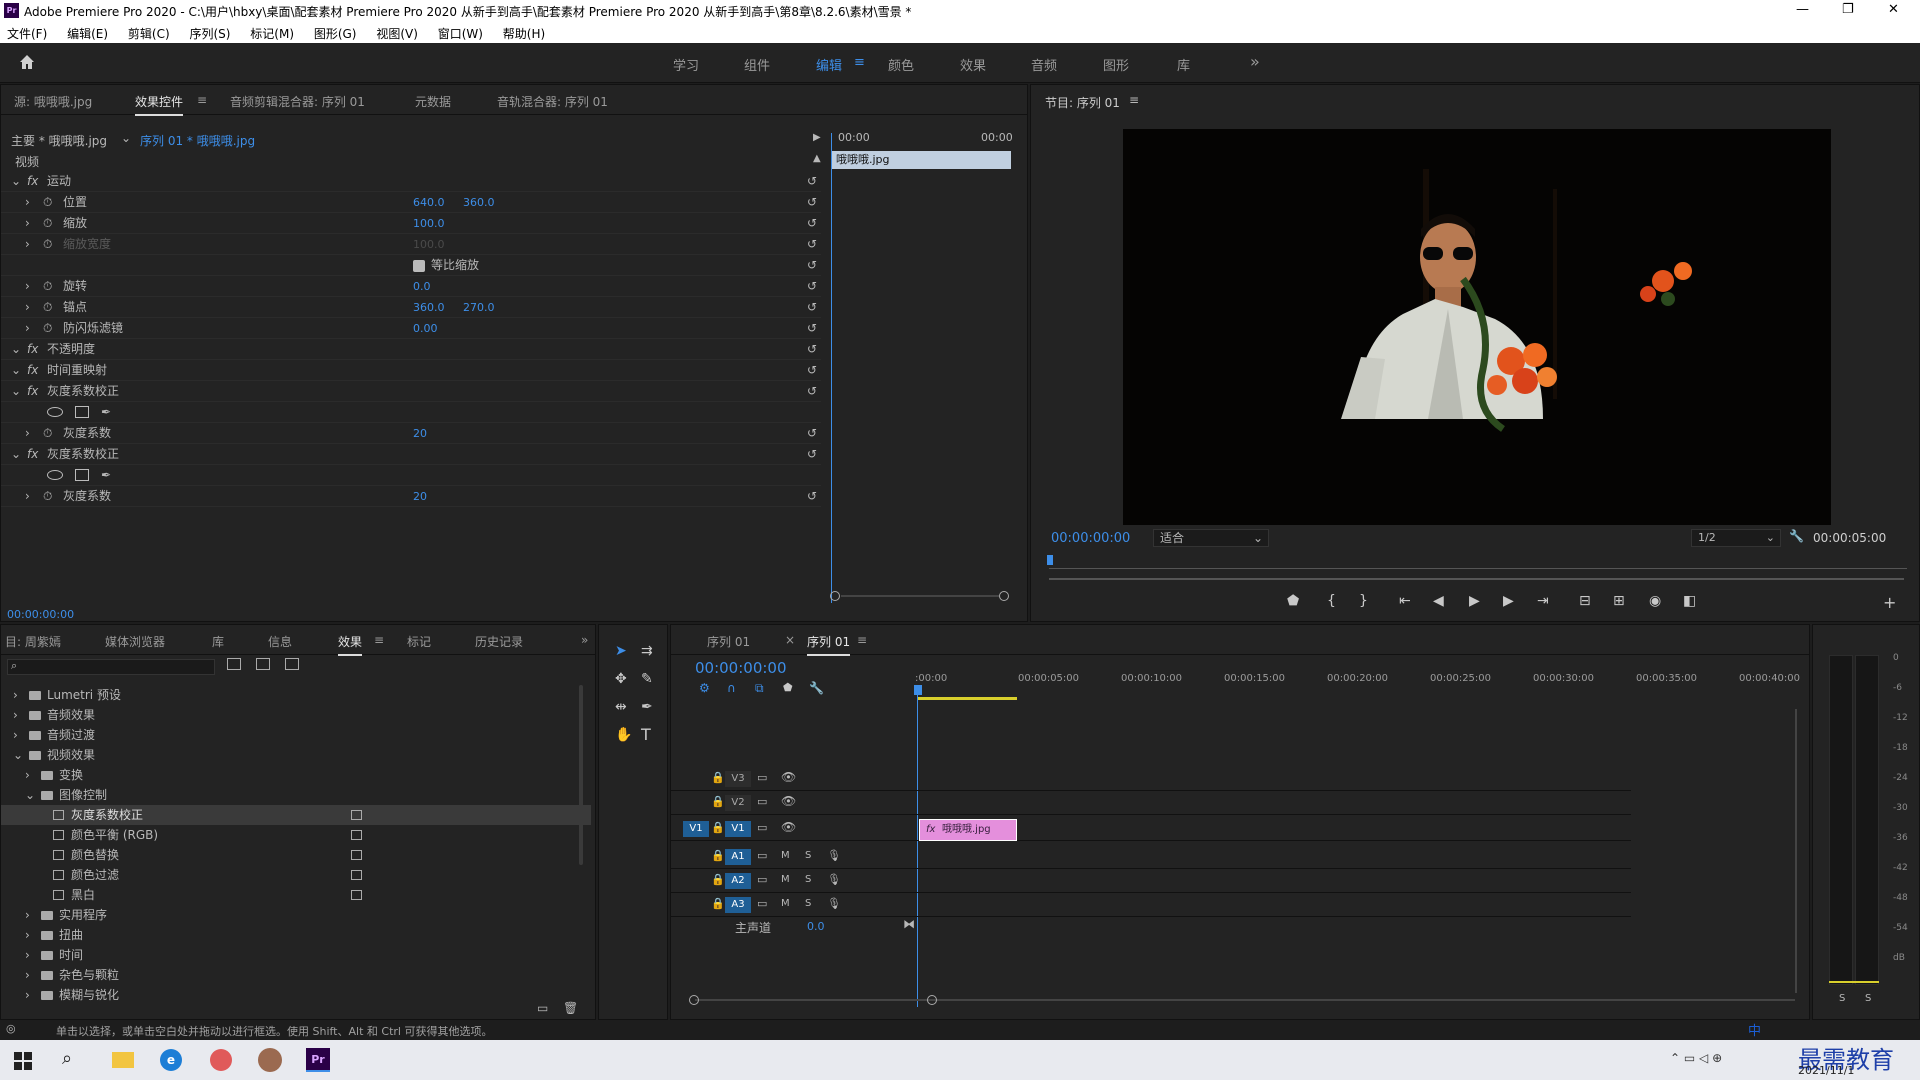  What do you see at coordinates (647, 651) in the screenshot?
I see `track-select-tool-icon: ⇉` at bounding box center [647, 651].